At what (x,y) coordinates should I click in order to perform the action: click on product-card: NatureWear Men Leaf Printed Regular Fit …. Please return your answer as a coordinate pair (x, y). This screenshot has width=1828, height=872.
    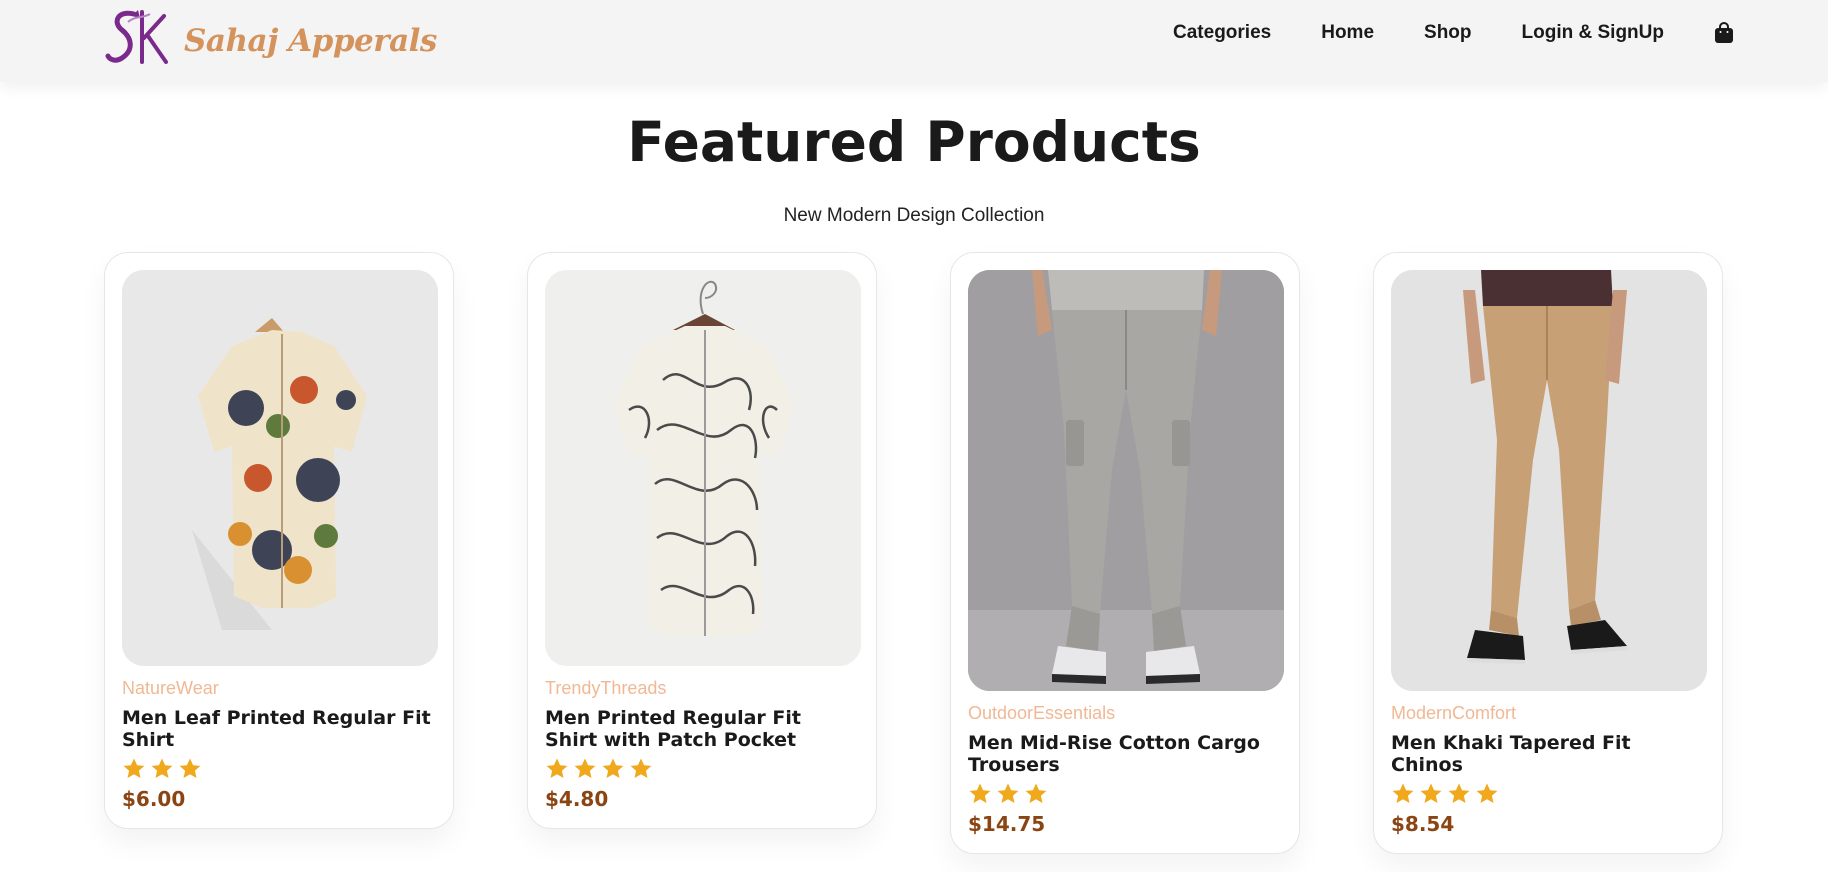
    Looking at the image, I should click on (279, 540).